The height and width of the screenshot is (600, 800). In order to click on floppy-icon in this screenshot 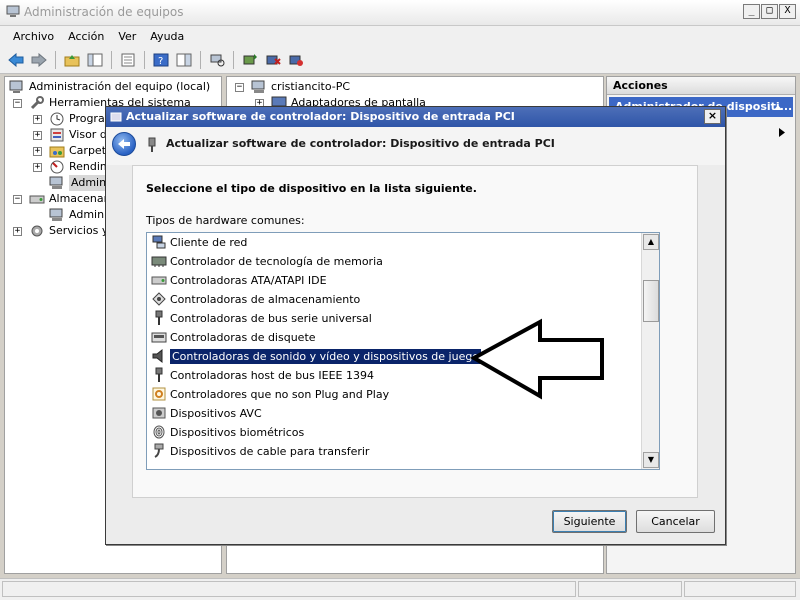, I will do `click(159, 337)`.